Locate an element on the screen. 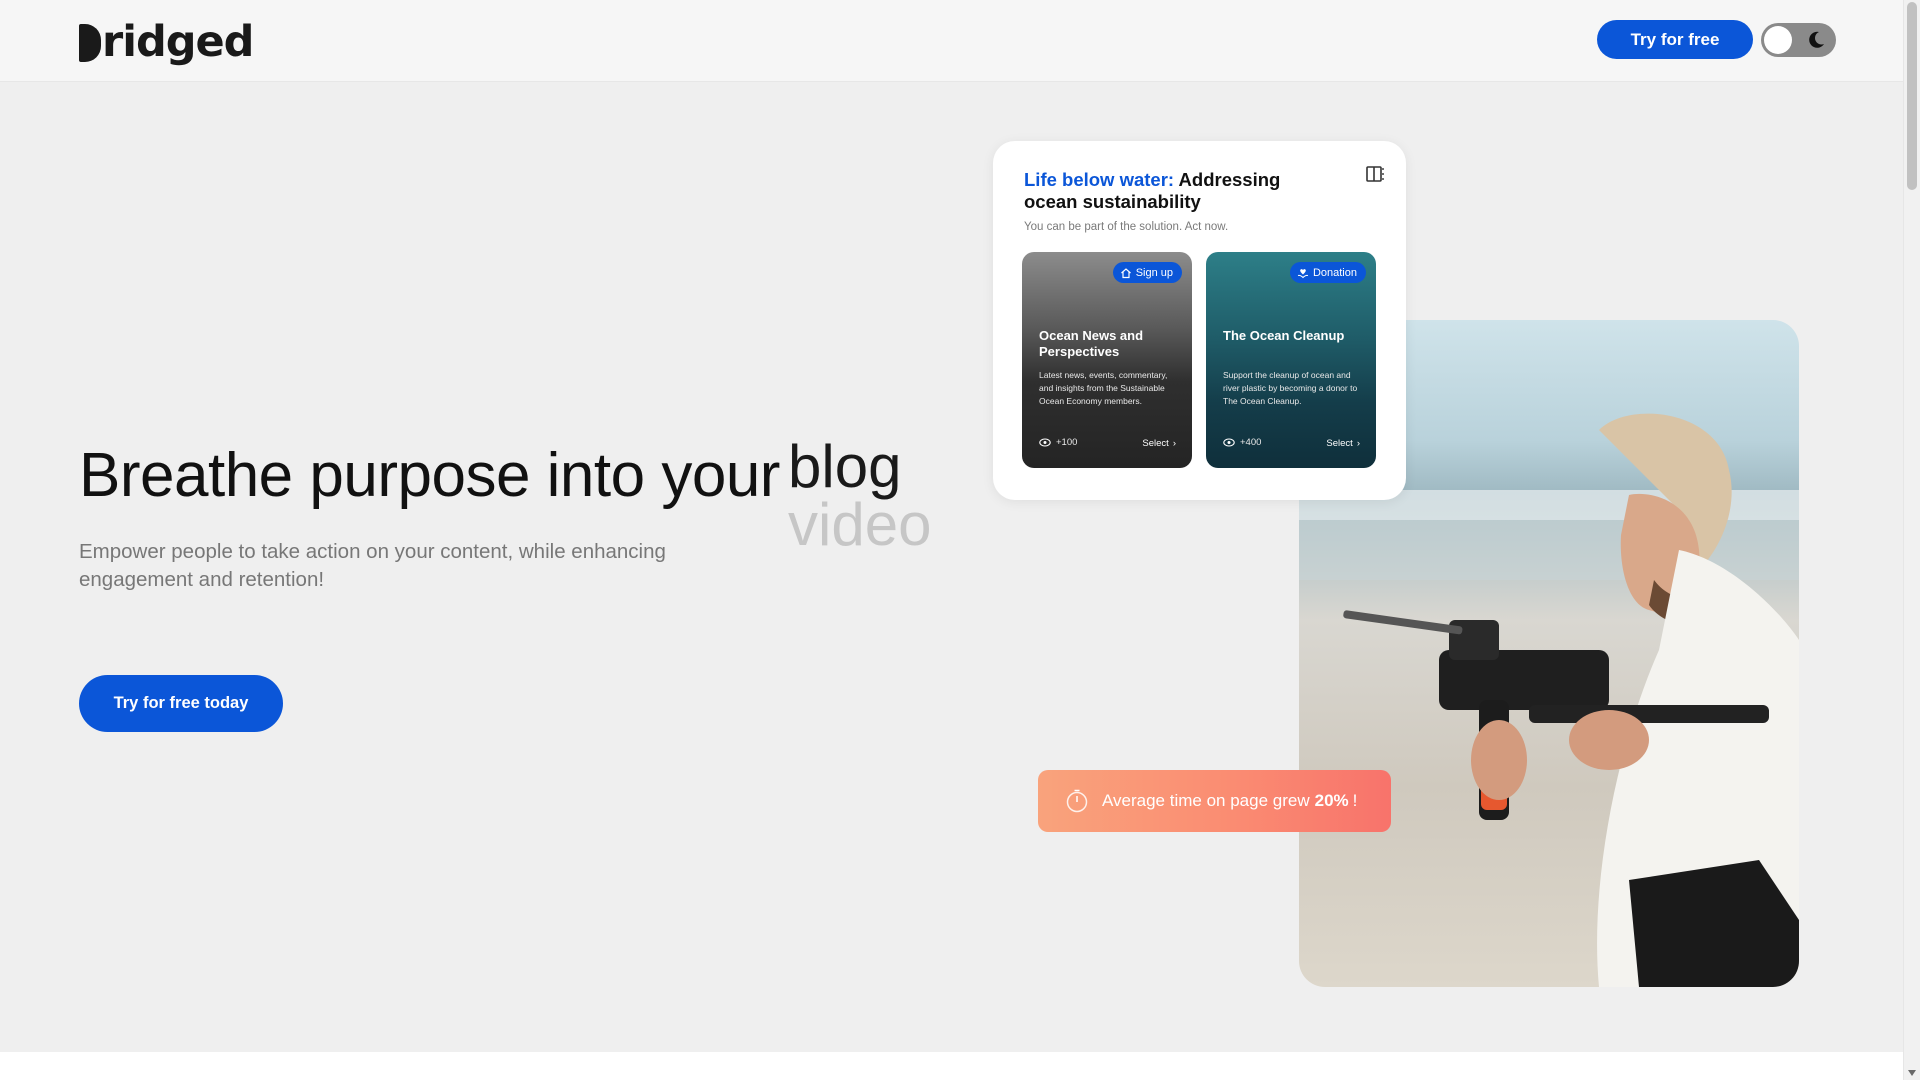 This screenshot has height=1080, width=1920. stat-suffix: ! is located at coordinates (1355, 800).